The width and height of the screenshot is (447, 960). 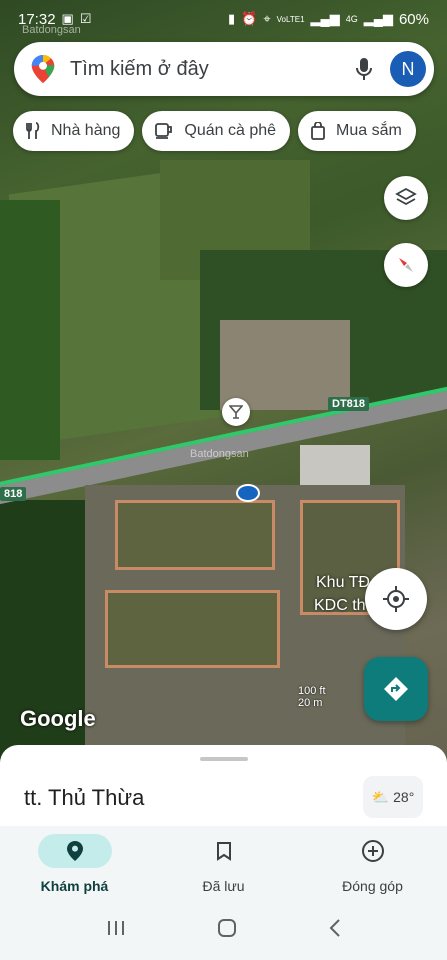 What do you see at coordinates (30, 330) in the screenshot?
I see `map-field` at bounding box center [30, 330].